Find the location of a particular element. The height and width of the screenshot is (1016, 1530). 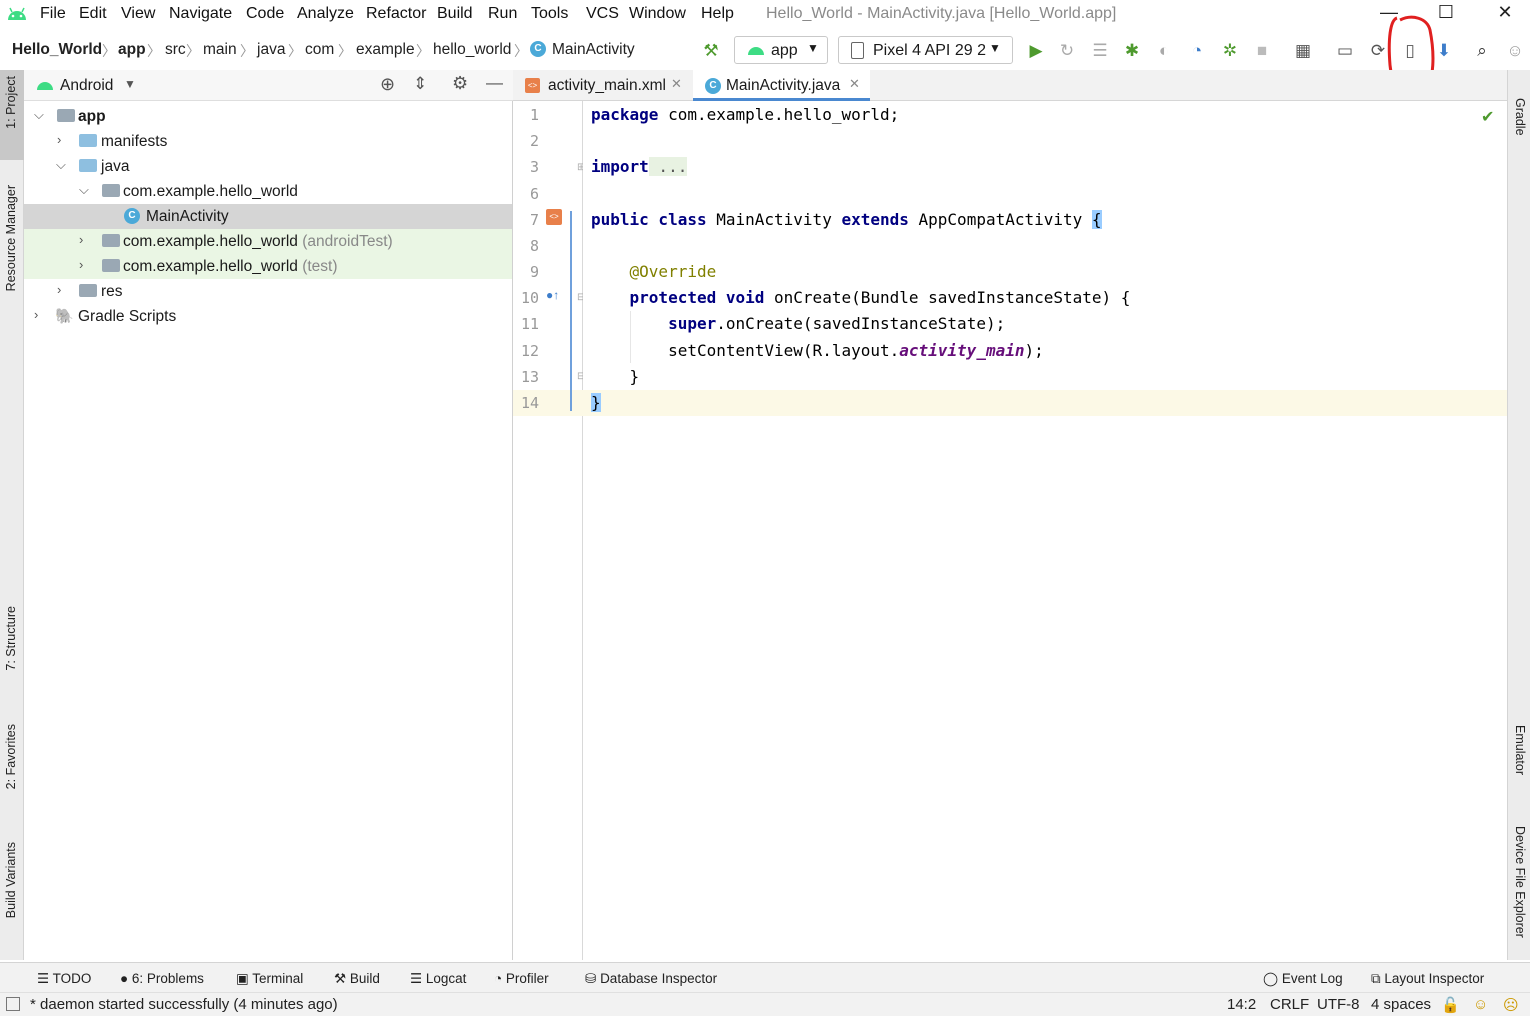

attach-debugger-icon: ✲ is located at coordinates (1230, 51).